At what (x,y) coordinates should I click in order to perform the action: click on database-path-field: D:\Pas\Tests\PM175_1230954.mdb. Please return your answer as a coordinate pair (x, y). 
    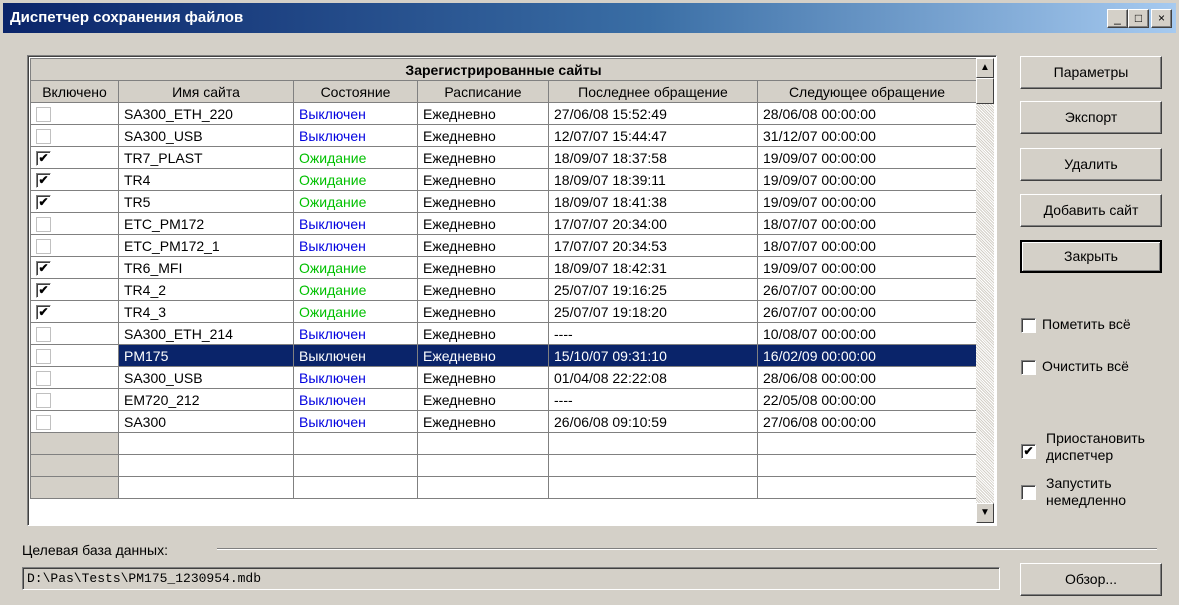
    Looking at the image, I should click on (511, 578).